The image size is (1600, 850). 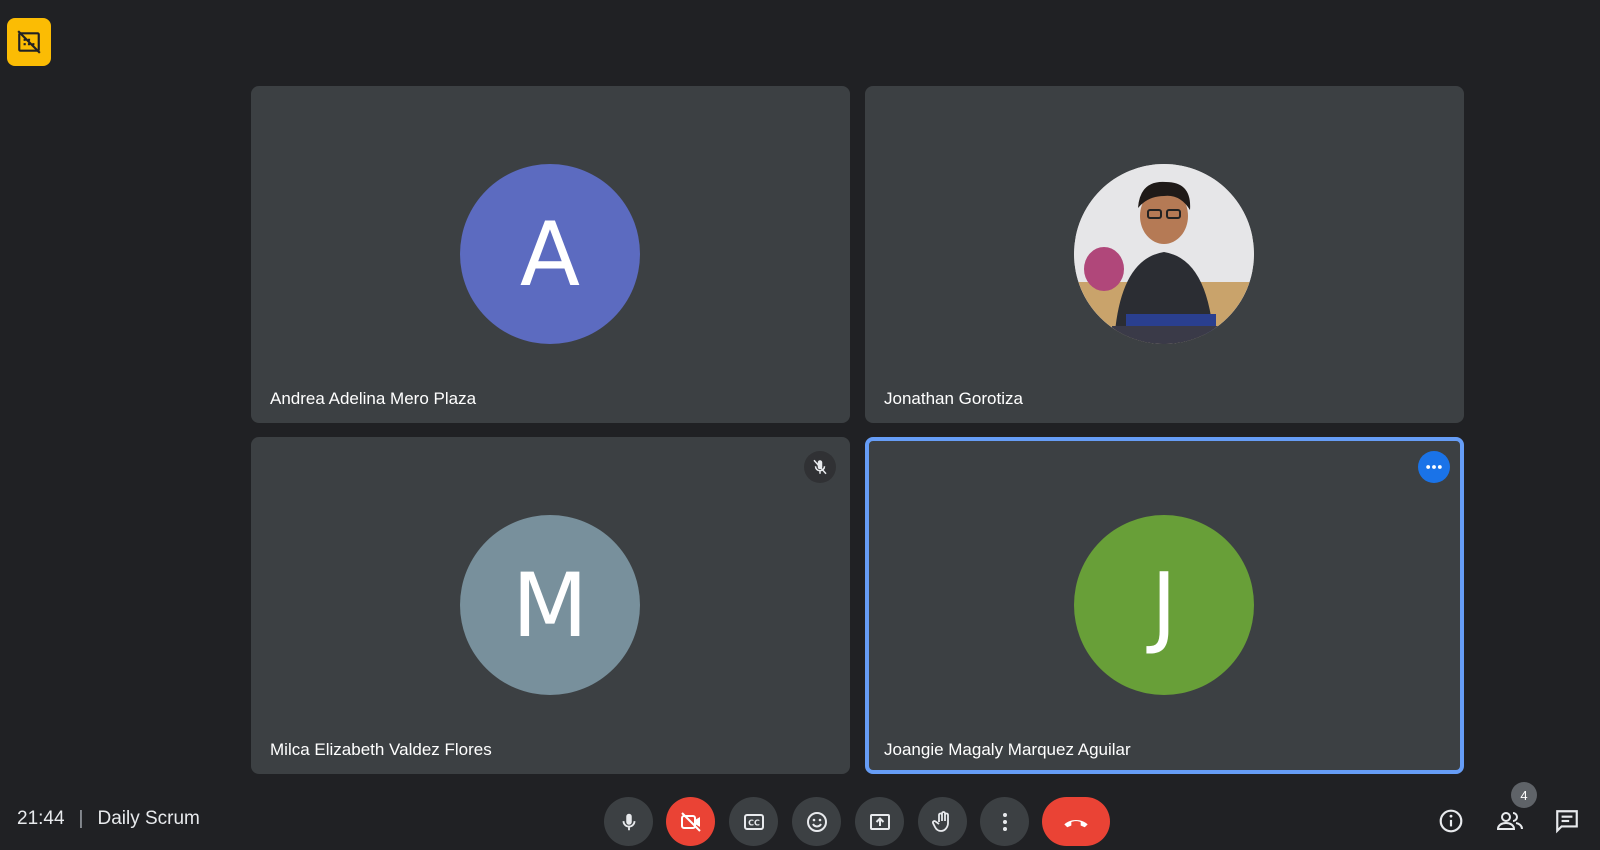 I want to click on participant-name: Andrea Adelina Mero Plaza, so click(x=373, y=398).